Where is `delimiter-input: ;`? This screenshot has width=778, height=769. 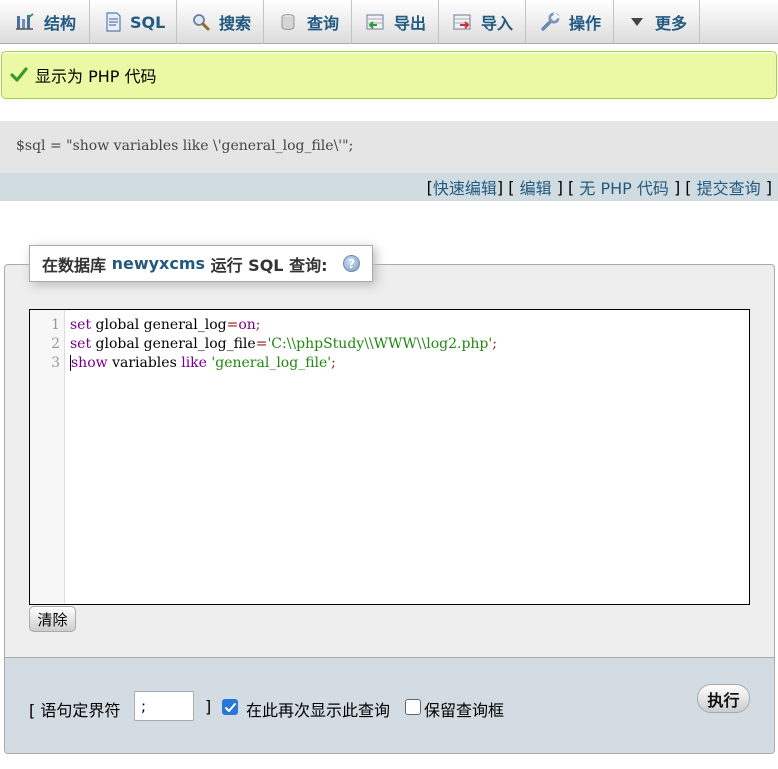 delimiter-input: ; is located at coordinates (164, 706).